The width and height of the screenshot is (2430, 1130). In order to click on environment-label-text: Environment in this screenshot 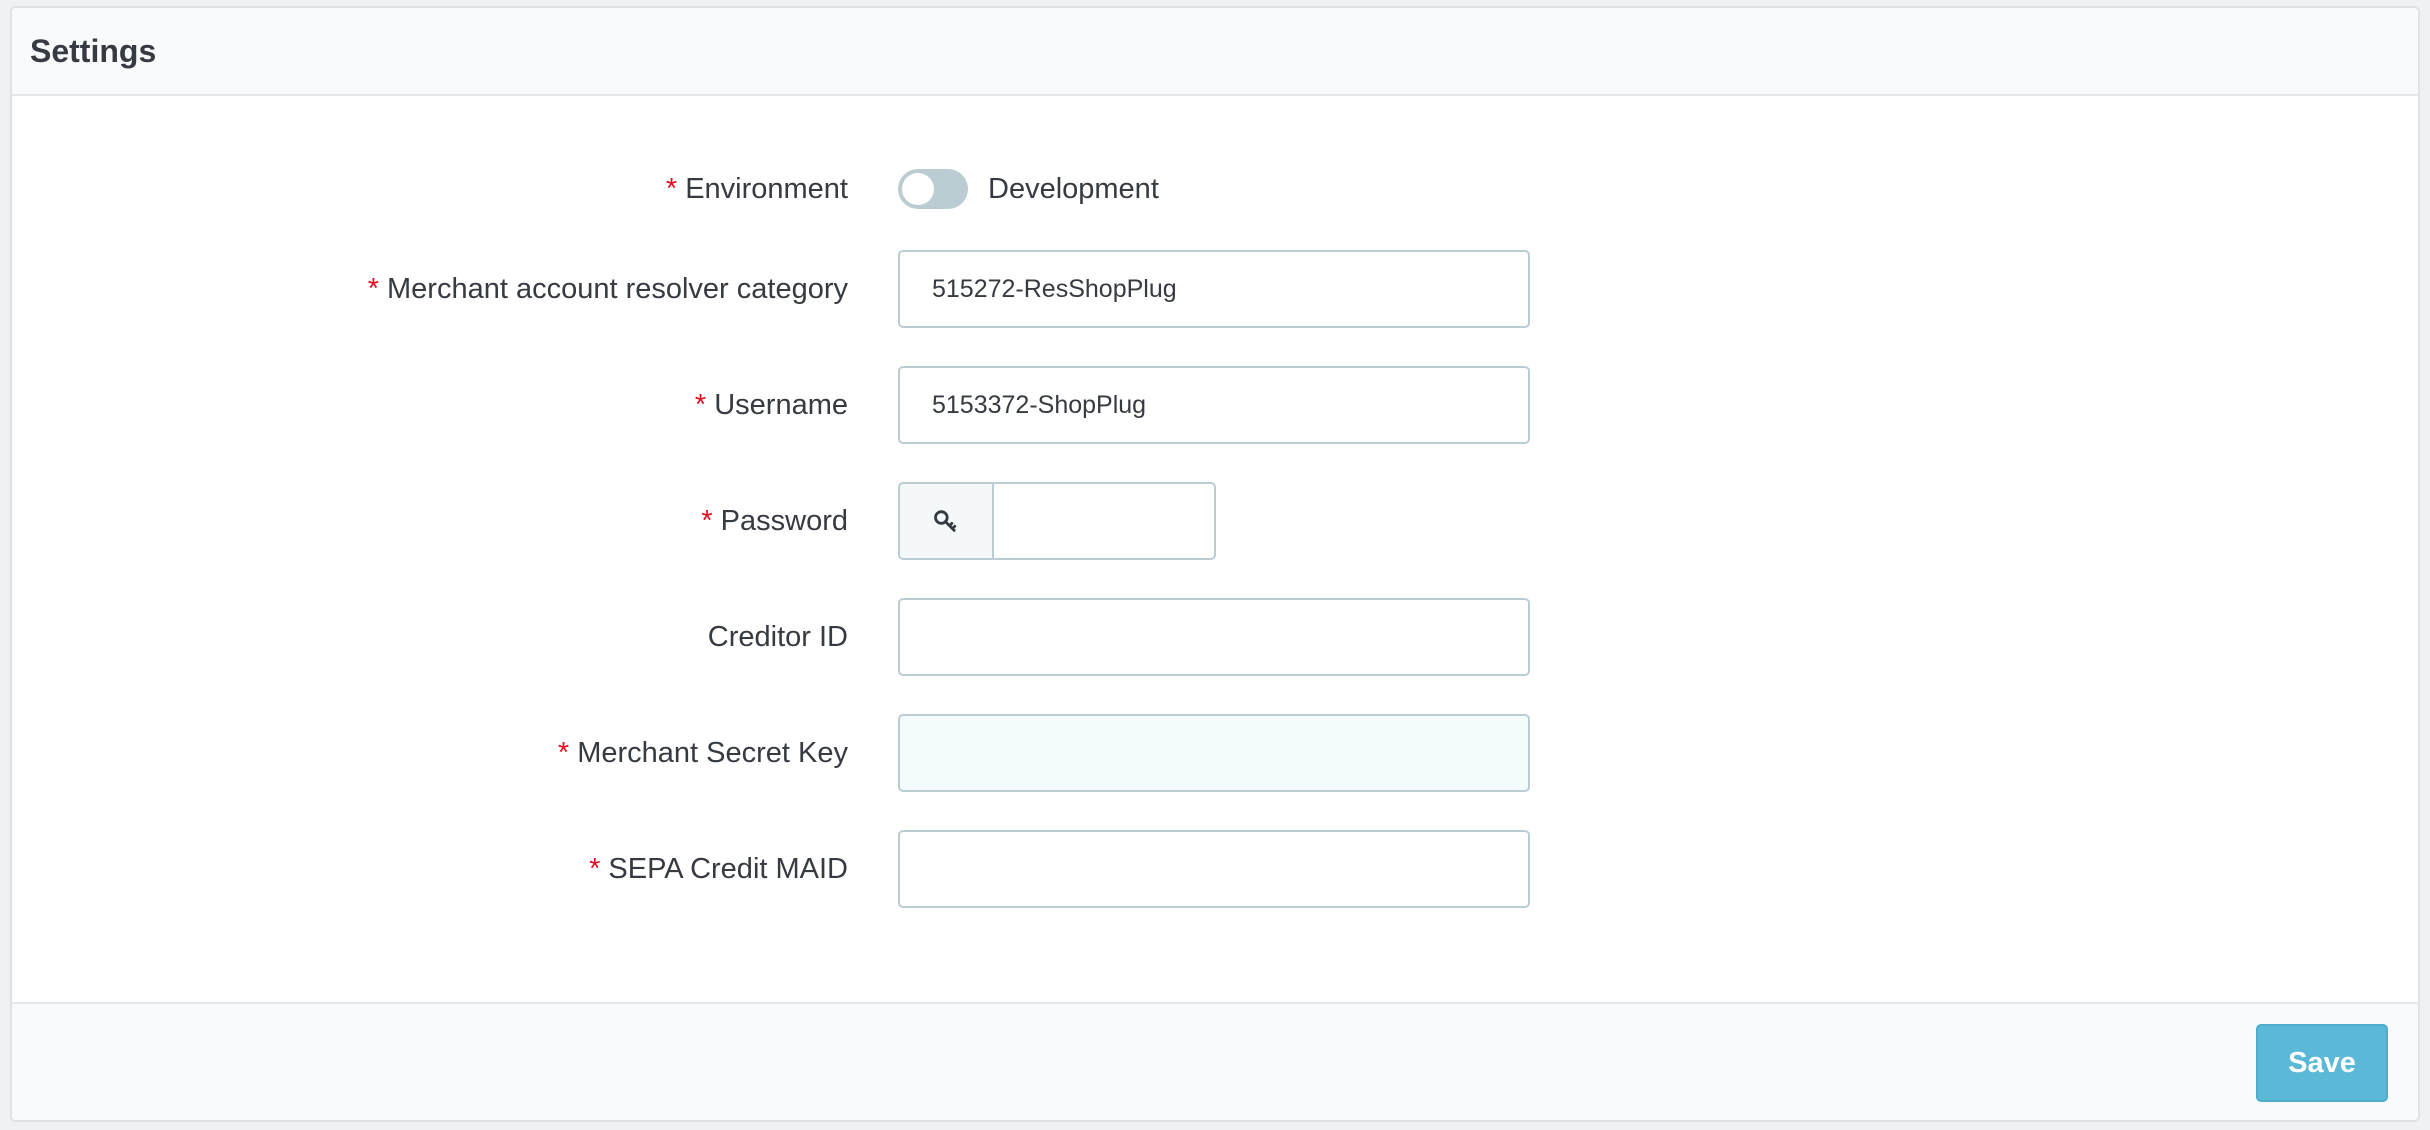, I will do `click(766, 188)`.